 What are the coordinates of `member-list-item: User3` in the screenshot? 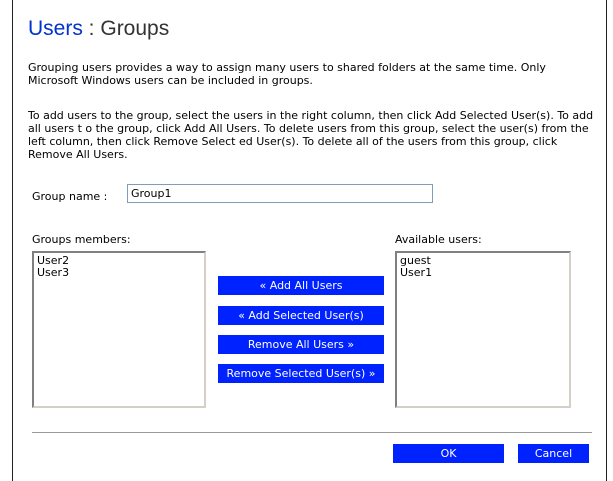 It's located at (119, 273).